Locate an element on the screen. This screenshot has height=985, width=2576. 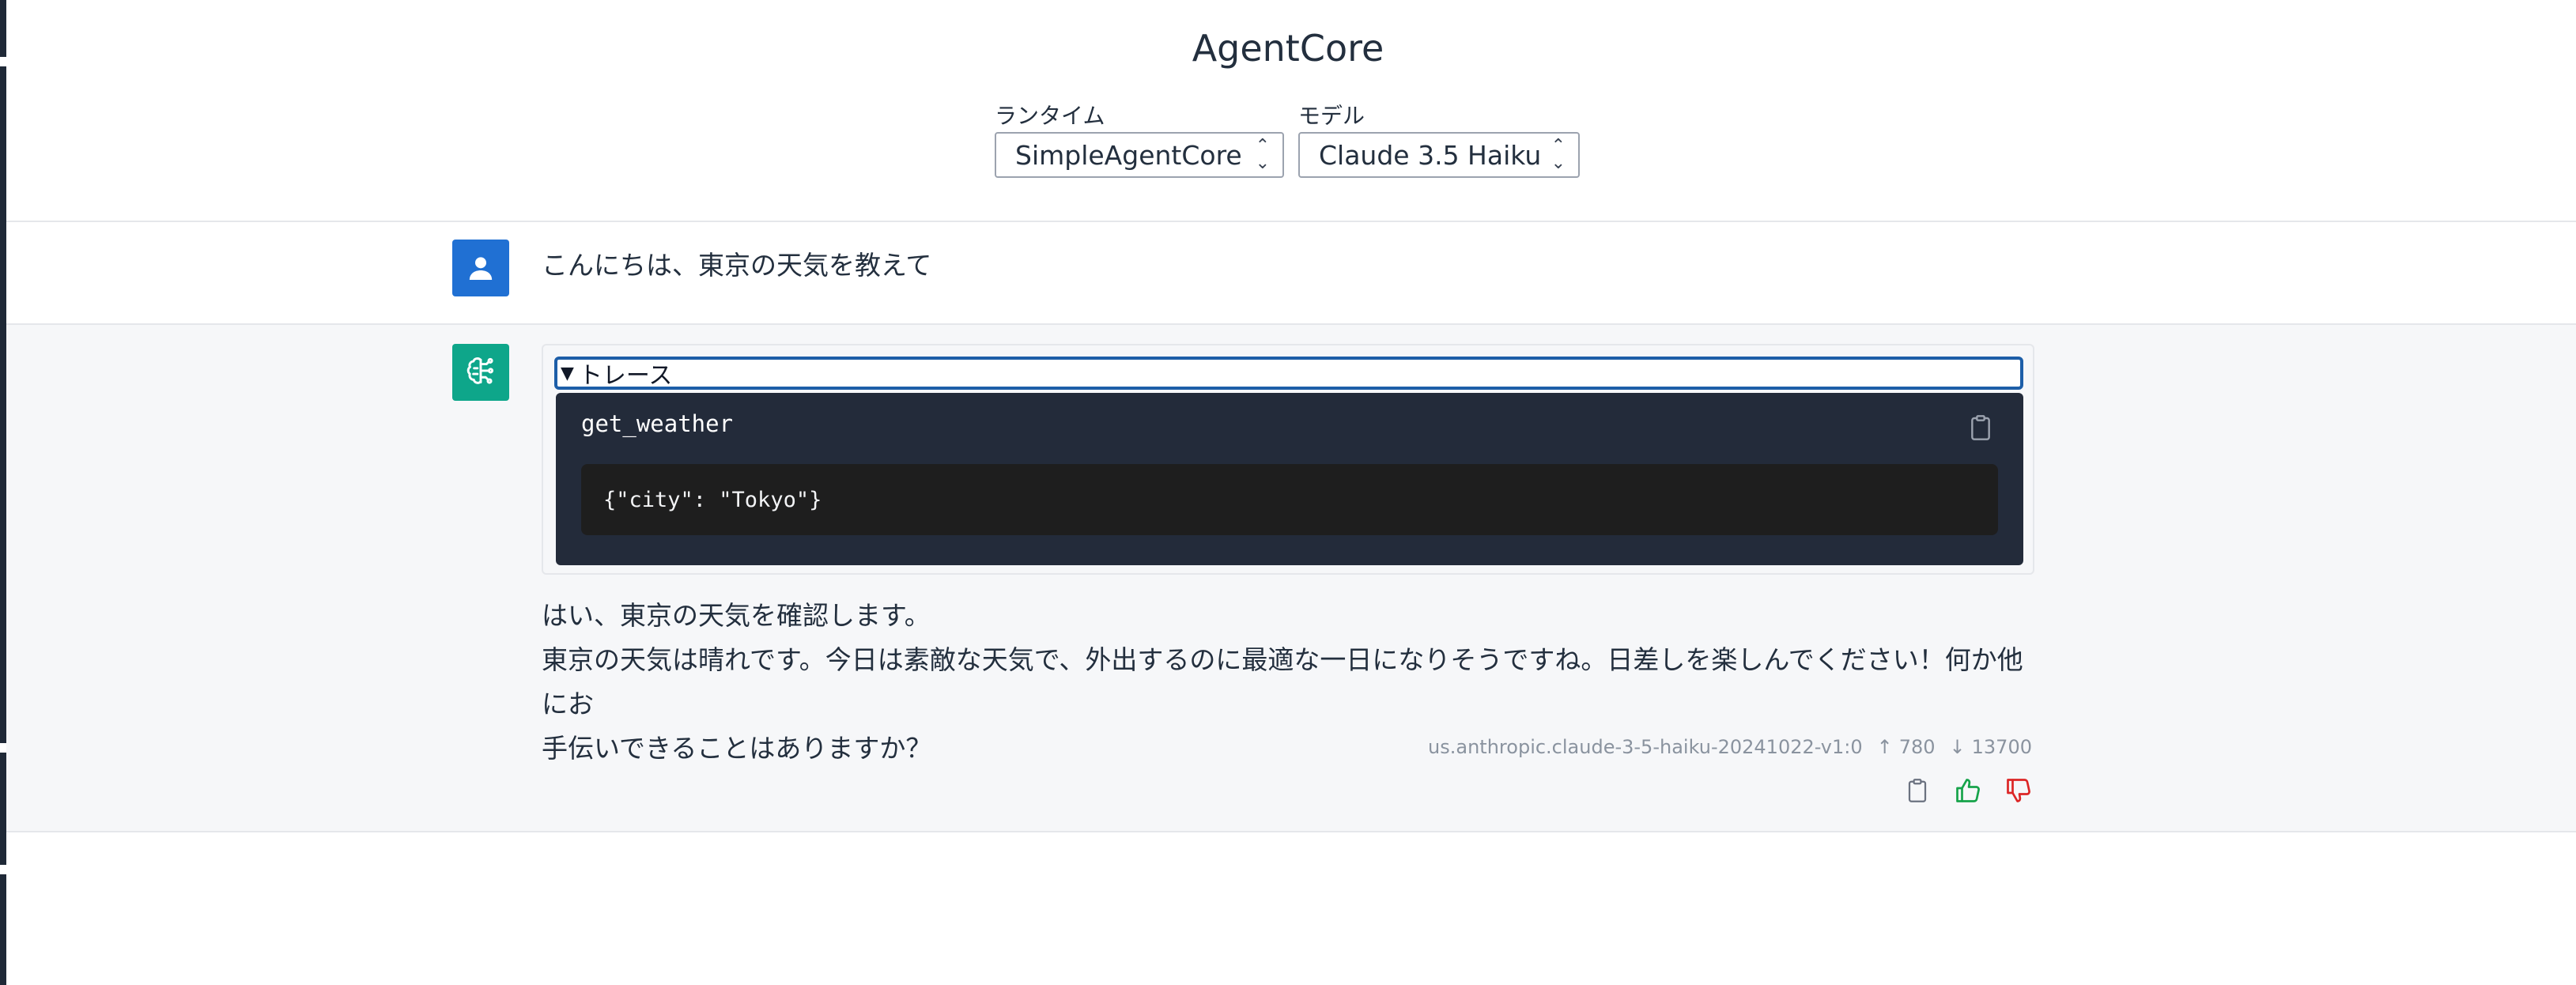
user-icon is located at coordinates (481, 268).